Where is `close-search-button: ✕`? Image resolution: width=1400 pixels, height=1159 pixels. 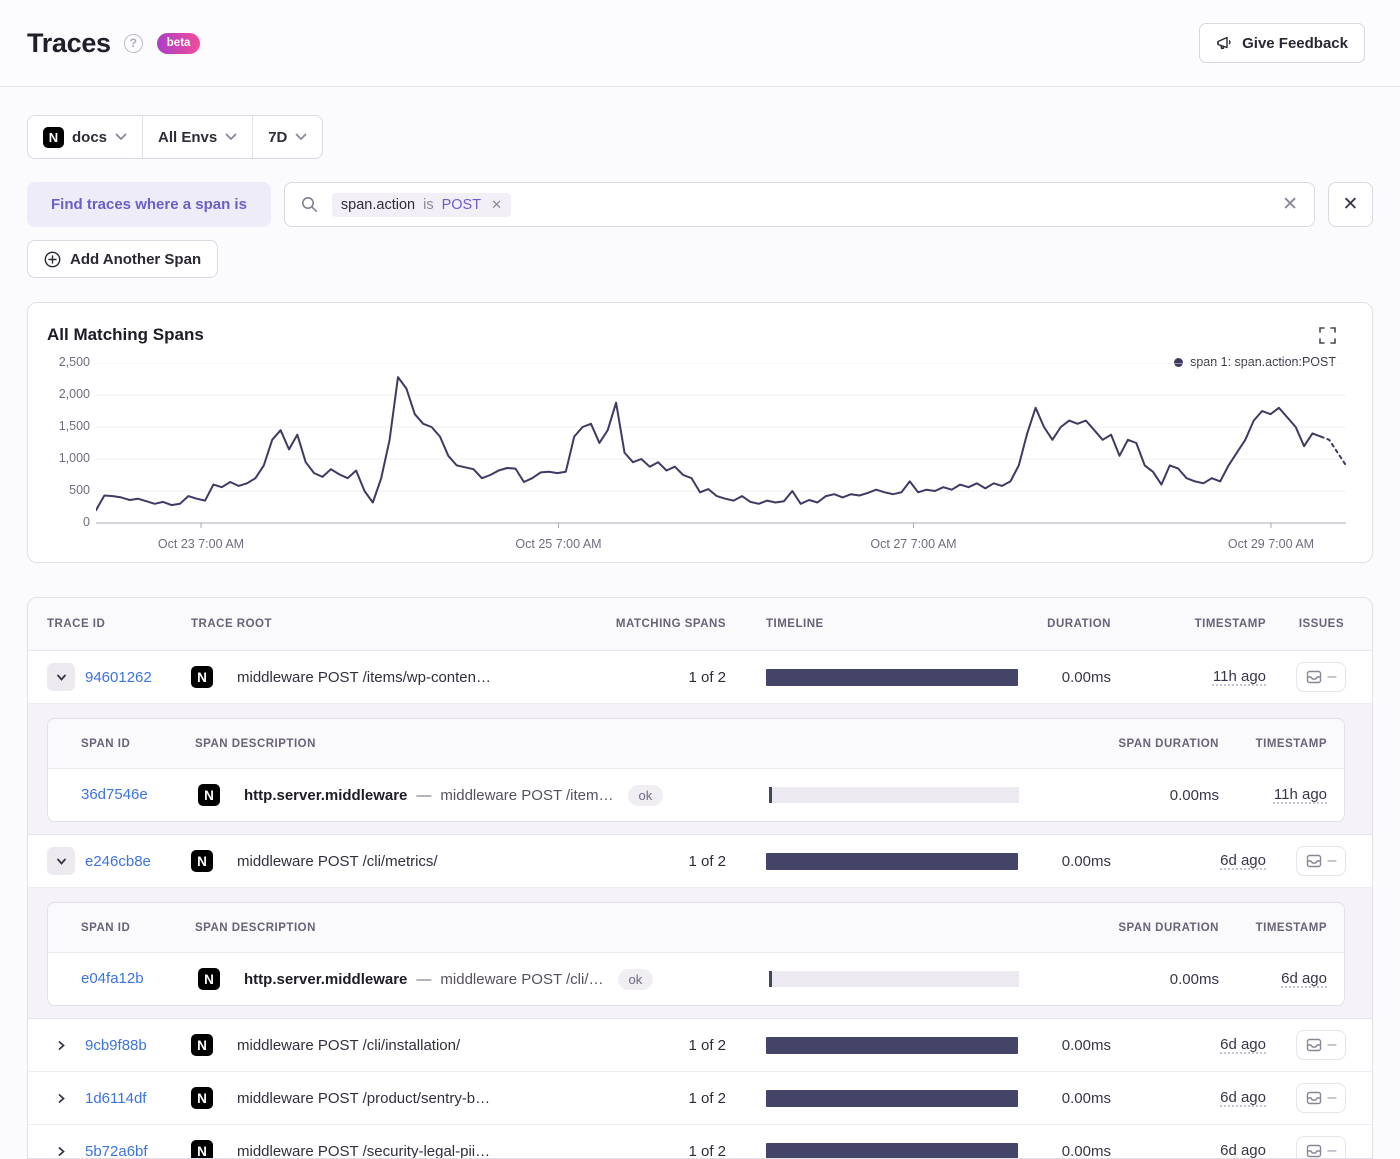 close-search-button: ✕ is located at coordinates (1350, 204).